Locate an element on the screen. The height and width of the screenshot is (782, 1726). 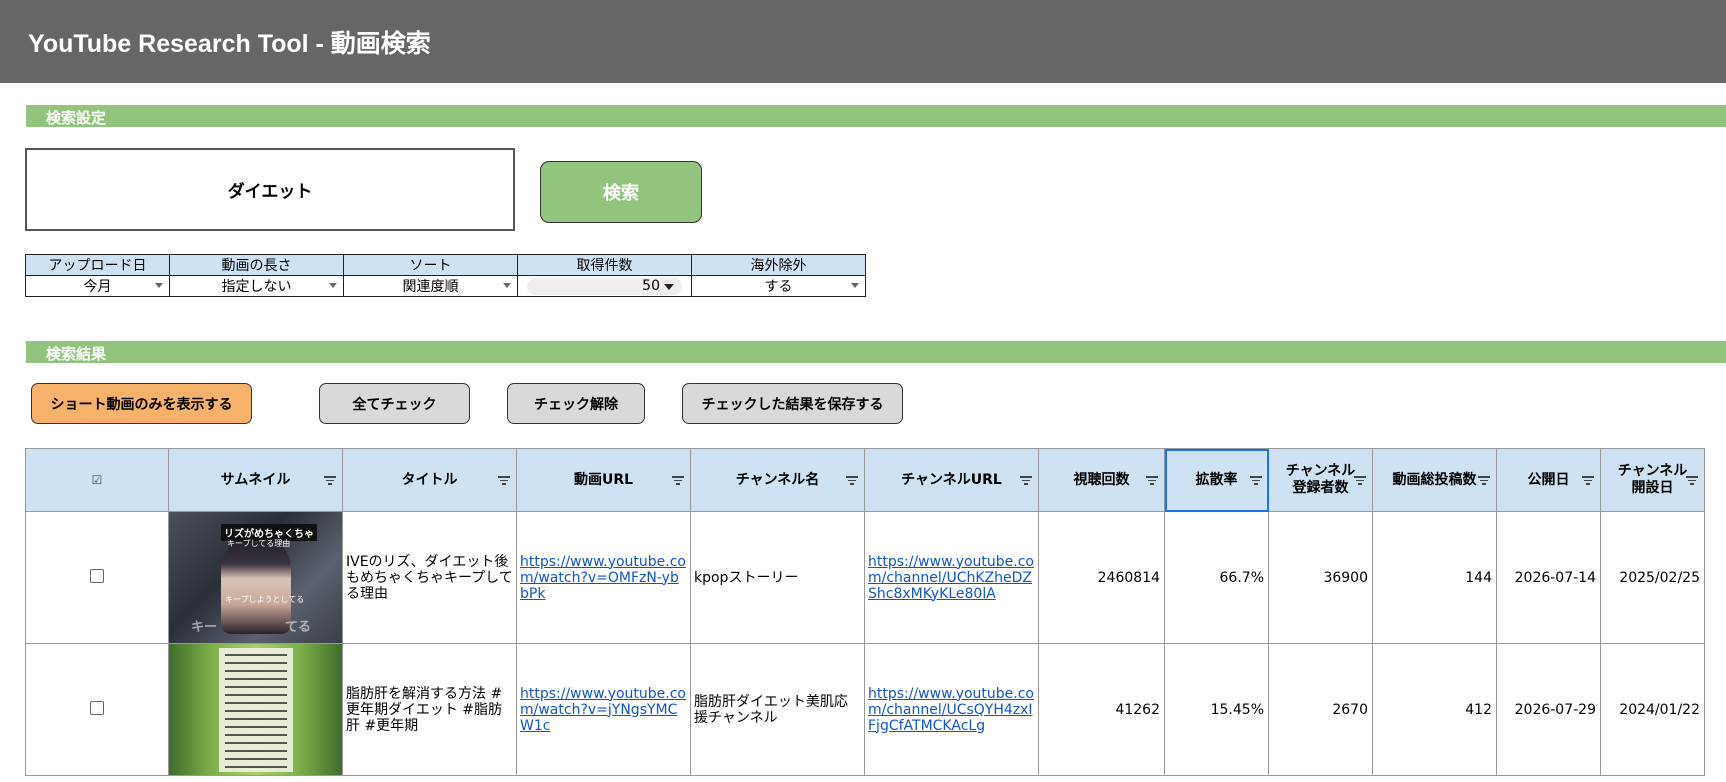
header-total-videos: 動画総投稿数 is located at coordinates (1434, 480).